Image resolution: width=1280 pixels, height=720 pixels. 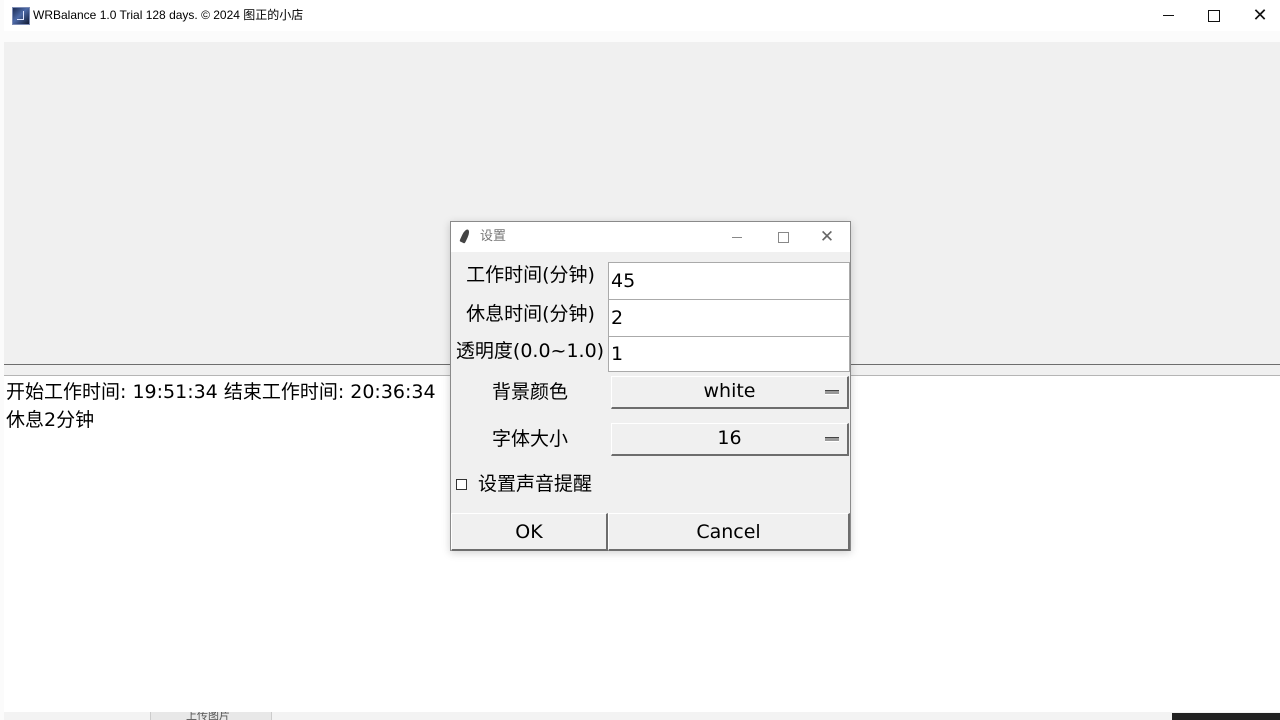 What do you see at coordinates (530, 314) in the screenshot?
I see `rest-time-label: 休息时间(分钟)` at bounding box center [530, 314].